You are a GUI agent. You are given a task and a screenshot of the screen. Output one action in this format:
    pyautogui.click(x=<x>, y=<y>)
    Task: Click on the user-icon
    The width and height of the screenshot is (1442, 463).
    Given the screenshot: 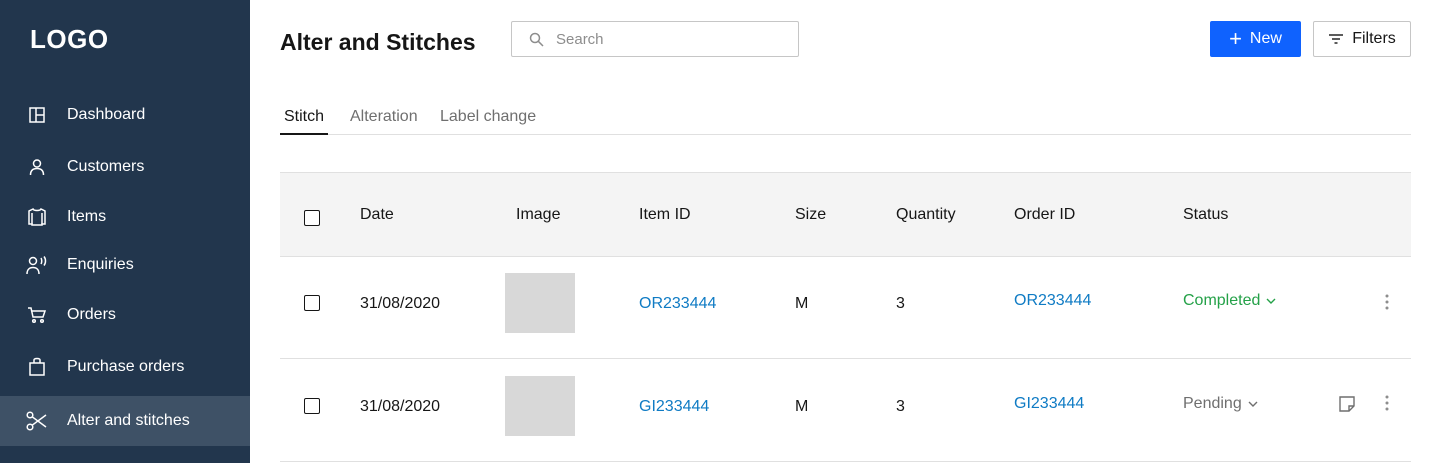 What is the action you would take?
    pyautogui.click(x=37, y=167)
    